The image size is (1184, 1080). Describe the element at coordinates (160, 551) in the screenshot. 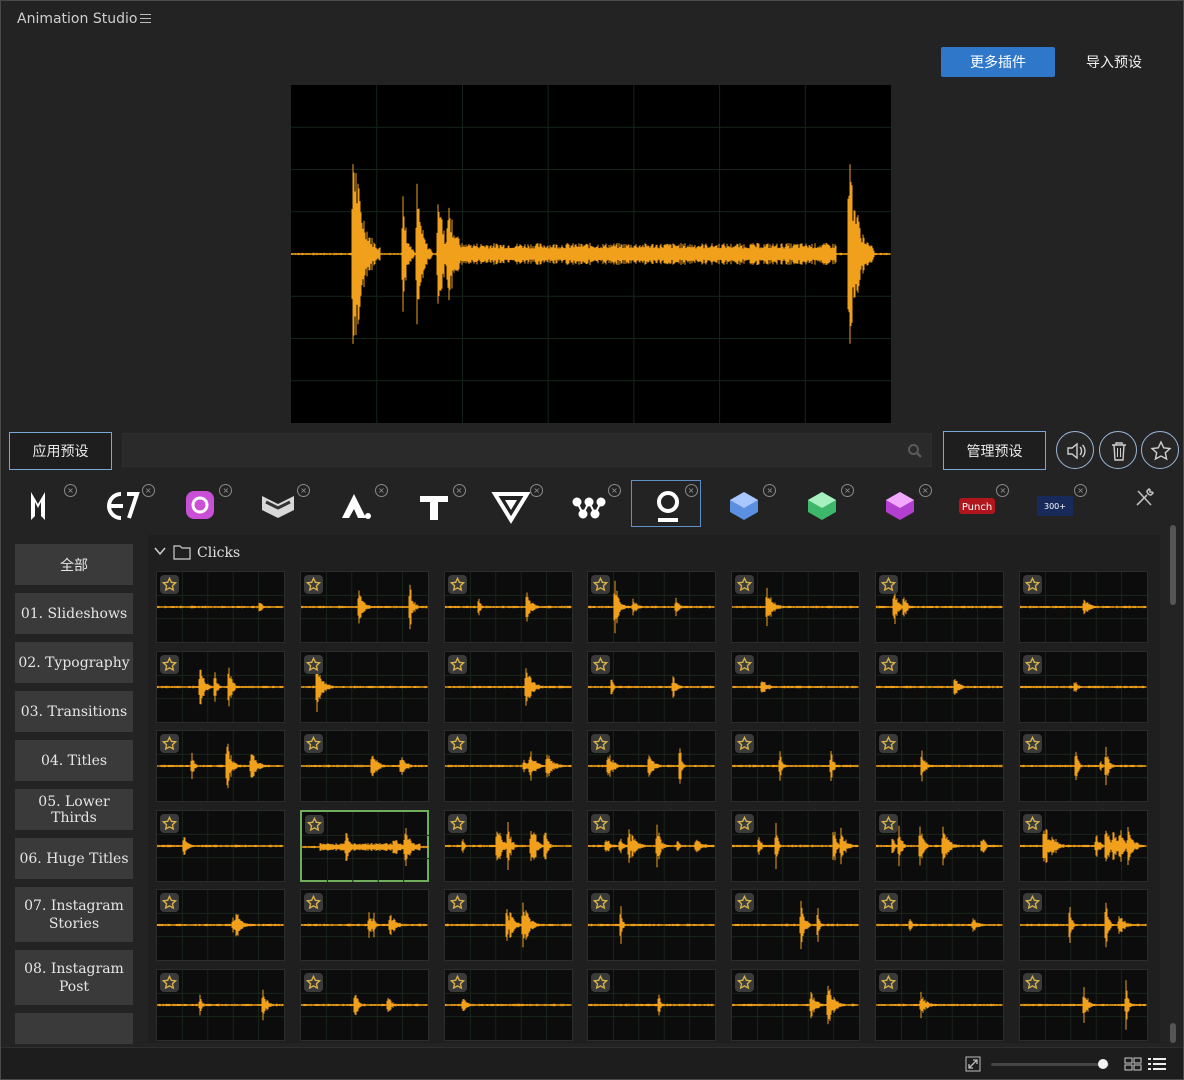

I see `chevron-down-icon` at that location.